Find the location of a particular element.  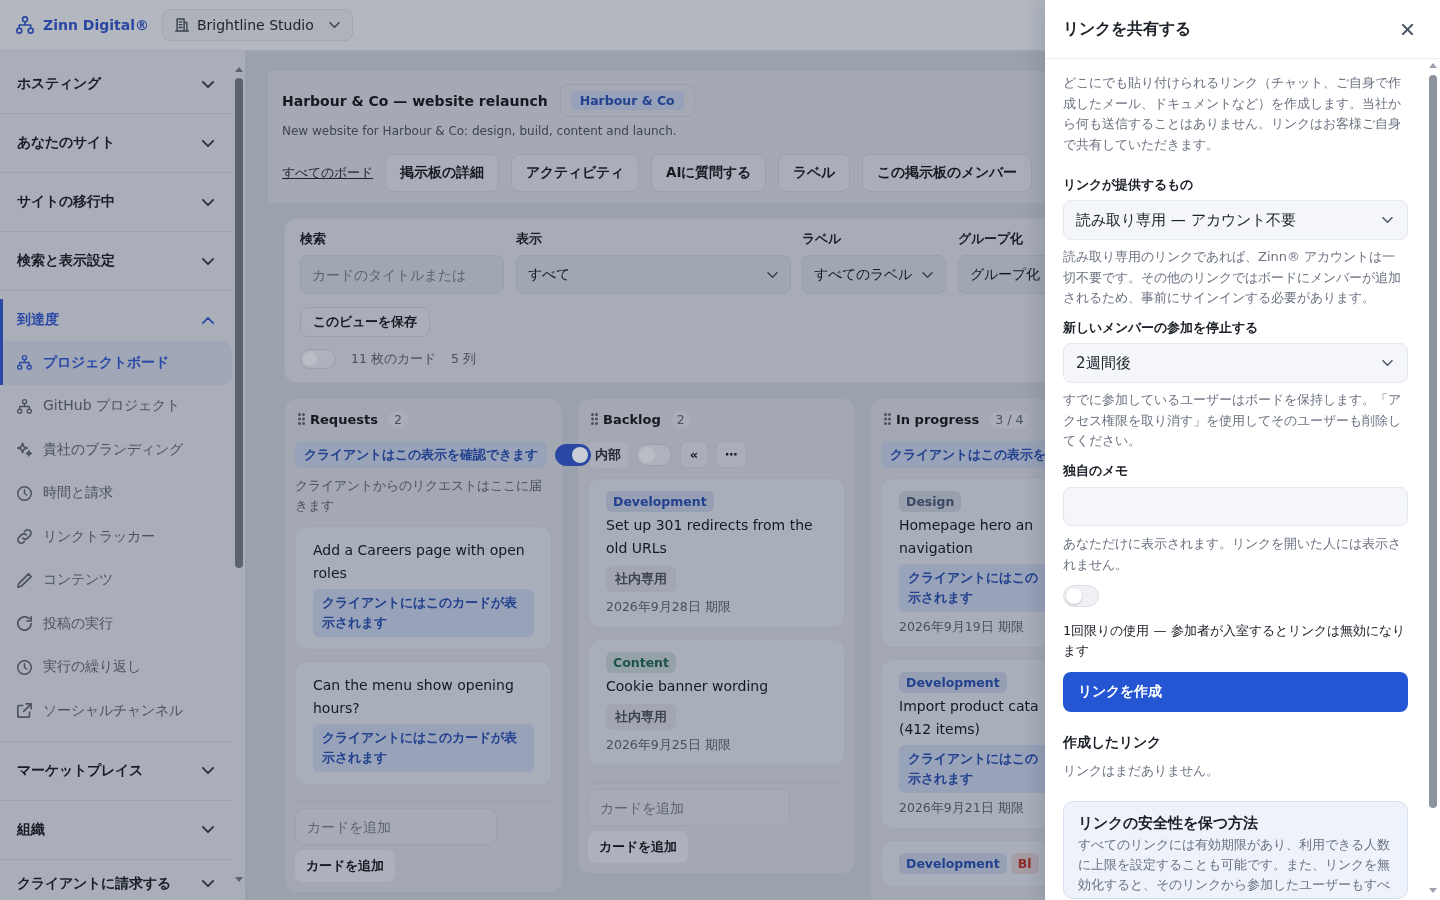

sidebar-item: 投稿の実行 is located at coordinates (116, 624).